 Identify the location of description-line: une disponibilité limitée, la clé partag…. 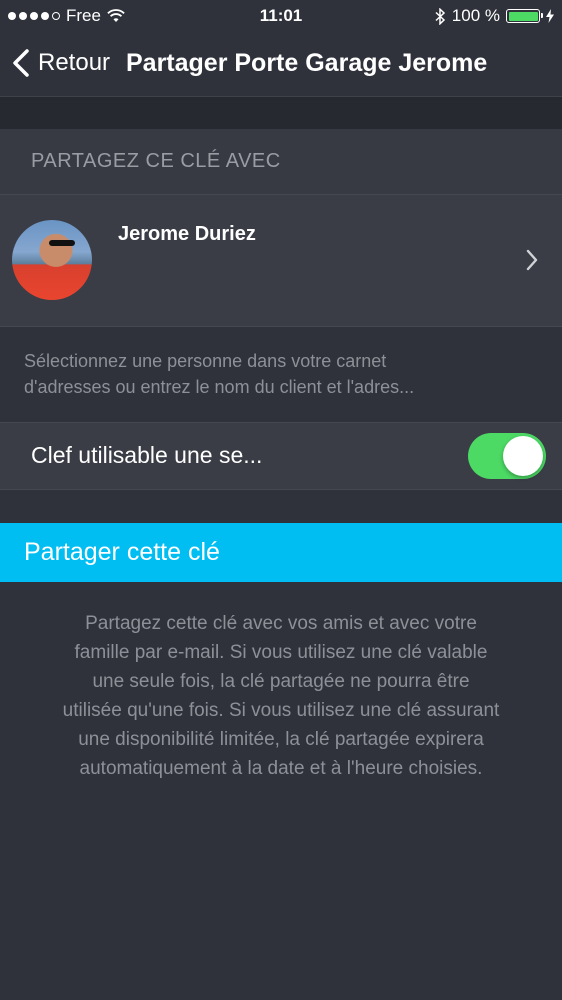
(281, 739).